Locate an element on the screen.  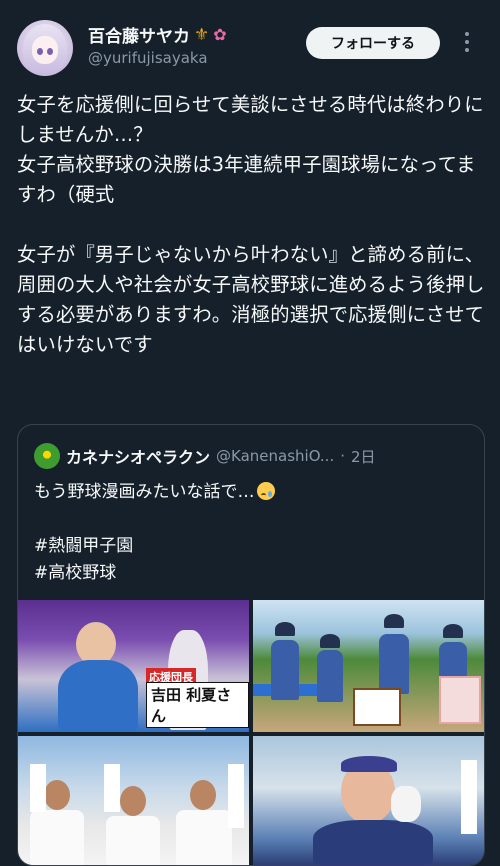
quote-header: カネナシオペラクン @KanenashiO... · 2日 is located at coordinates (254, 456).